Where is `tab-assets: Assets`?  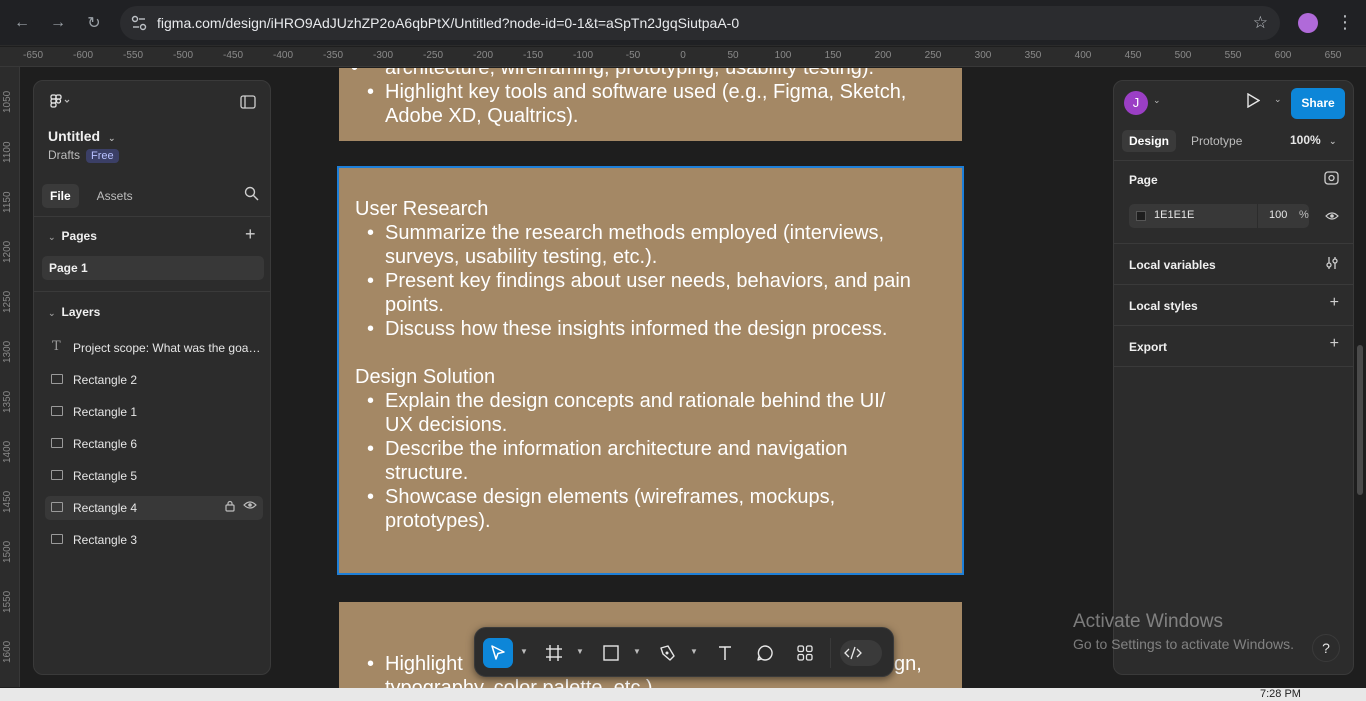
tab-assets: Assets is located at coordinates (115, 196).